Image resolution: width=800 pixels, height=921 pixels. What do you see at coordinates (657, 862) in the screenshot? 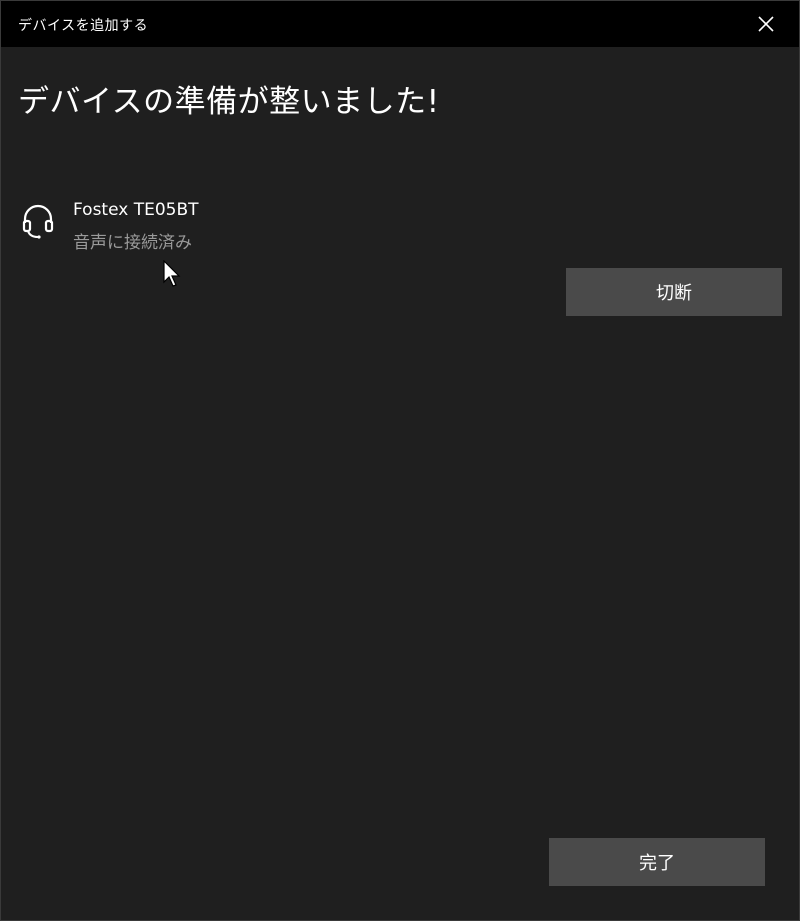
I see `done-button: 完了` at bounding box center [657, 862].